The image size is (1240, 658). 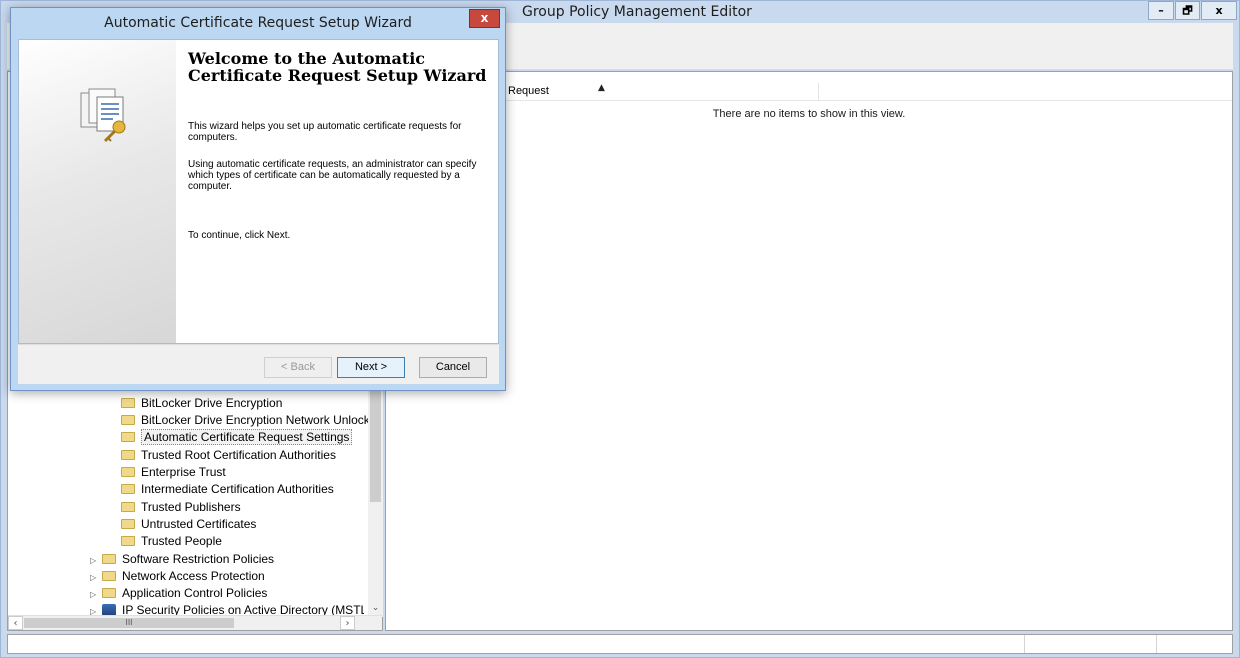 I want to click on tree-item-label: Automatic Certificate Request Settings, so click(x=247, y=437).